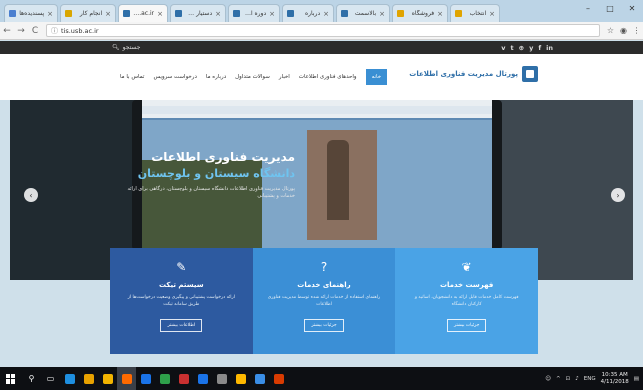 The height and width of the screenshot is (390, 643). What do you see at coordinates (423, 13) in the screenshot?
I see `tab-label: فروشگاه` at bounding box center [423, 13].